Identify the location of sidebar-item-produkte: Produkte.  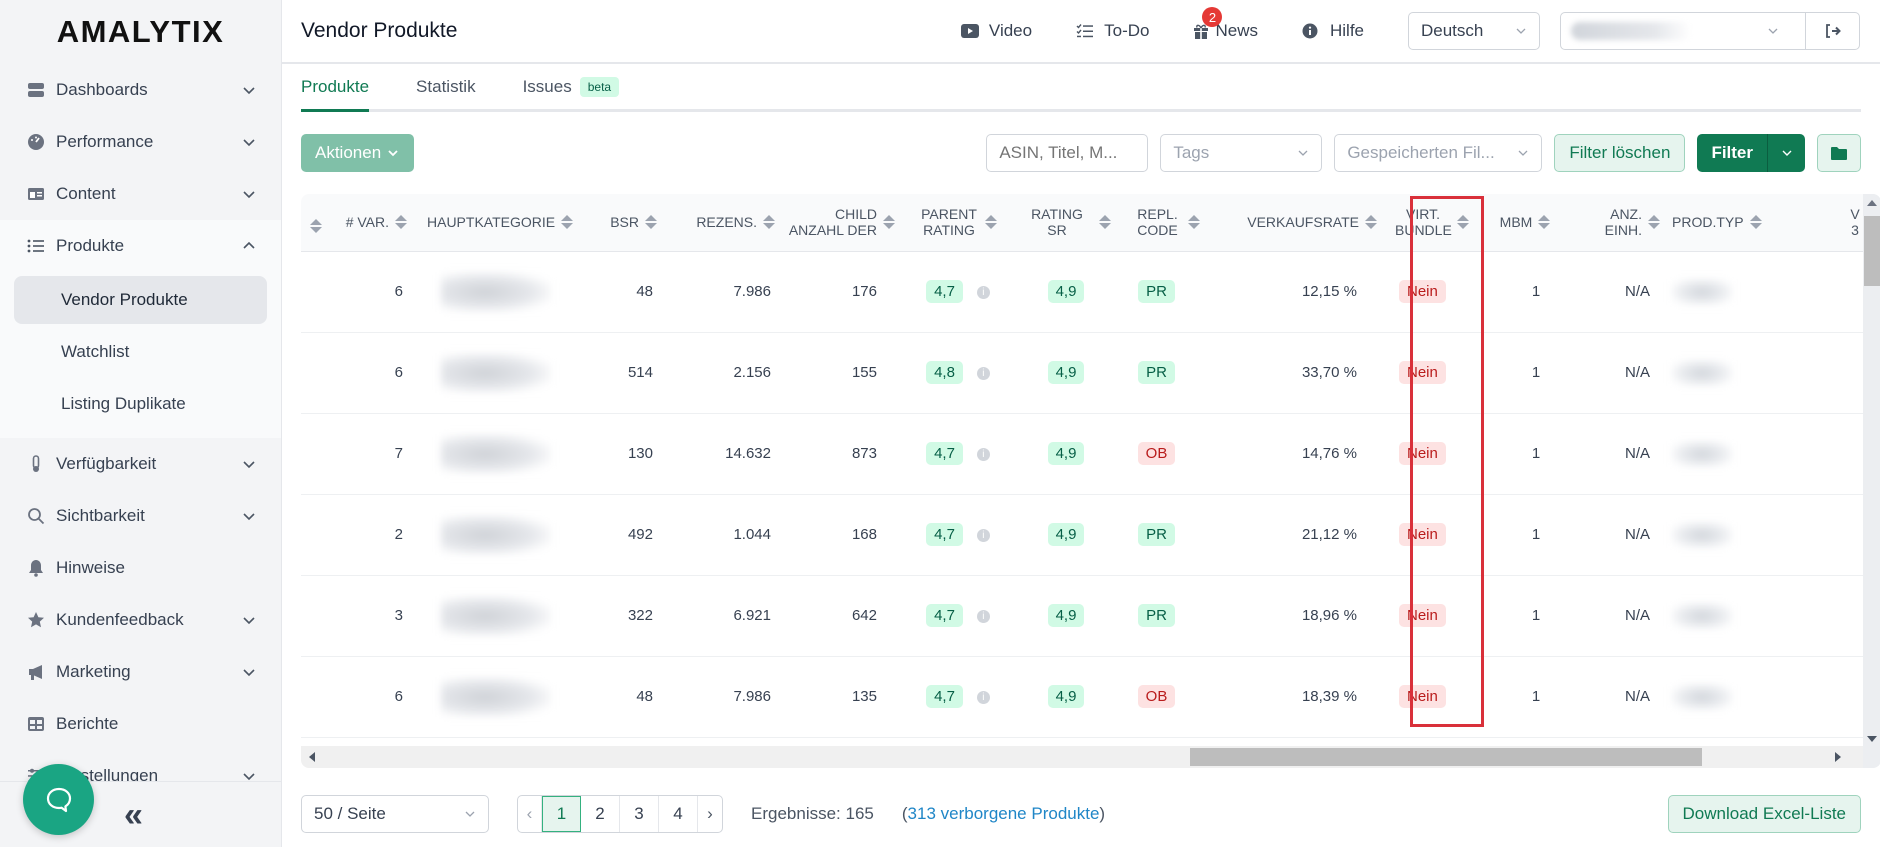
(140, 246).